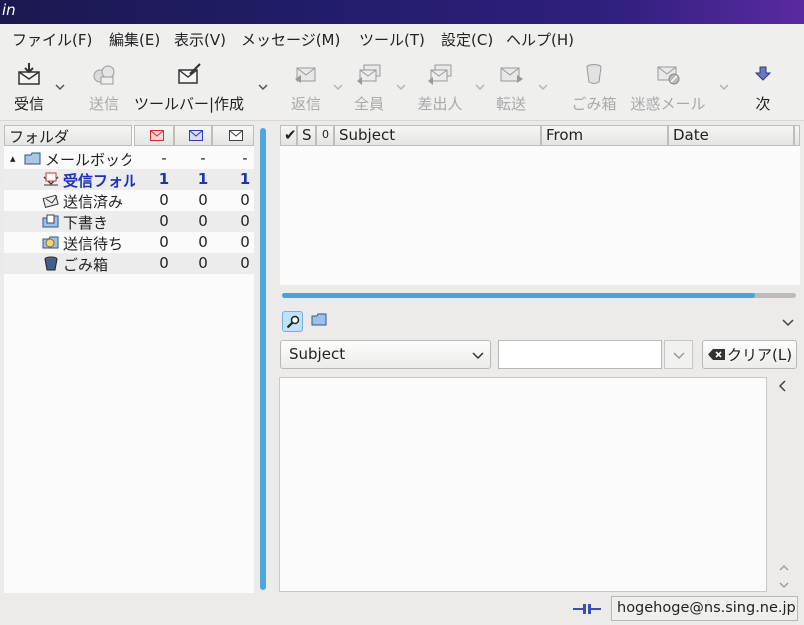 Image resolution: width=804 pixels, height=625 pixels. I want to click on check-label: ✔, so click(290, 135).